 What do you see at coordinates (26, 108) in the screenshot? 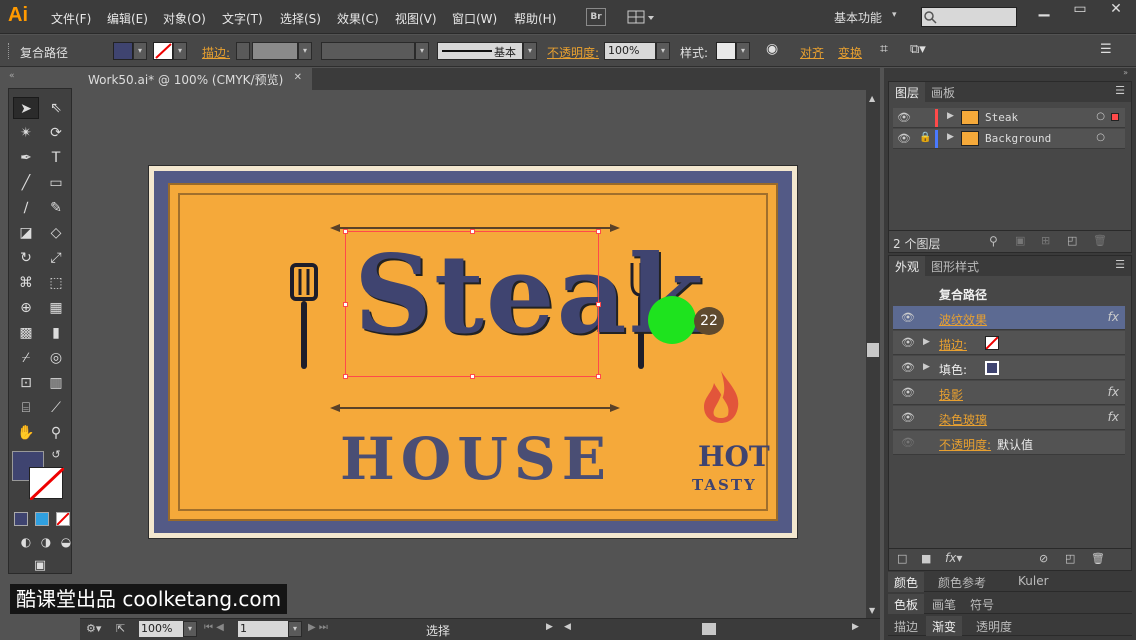
I see `selection-tool-icon: ➤` at bounding box center [26, 108].